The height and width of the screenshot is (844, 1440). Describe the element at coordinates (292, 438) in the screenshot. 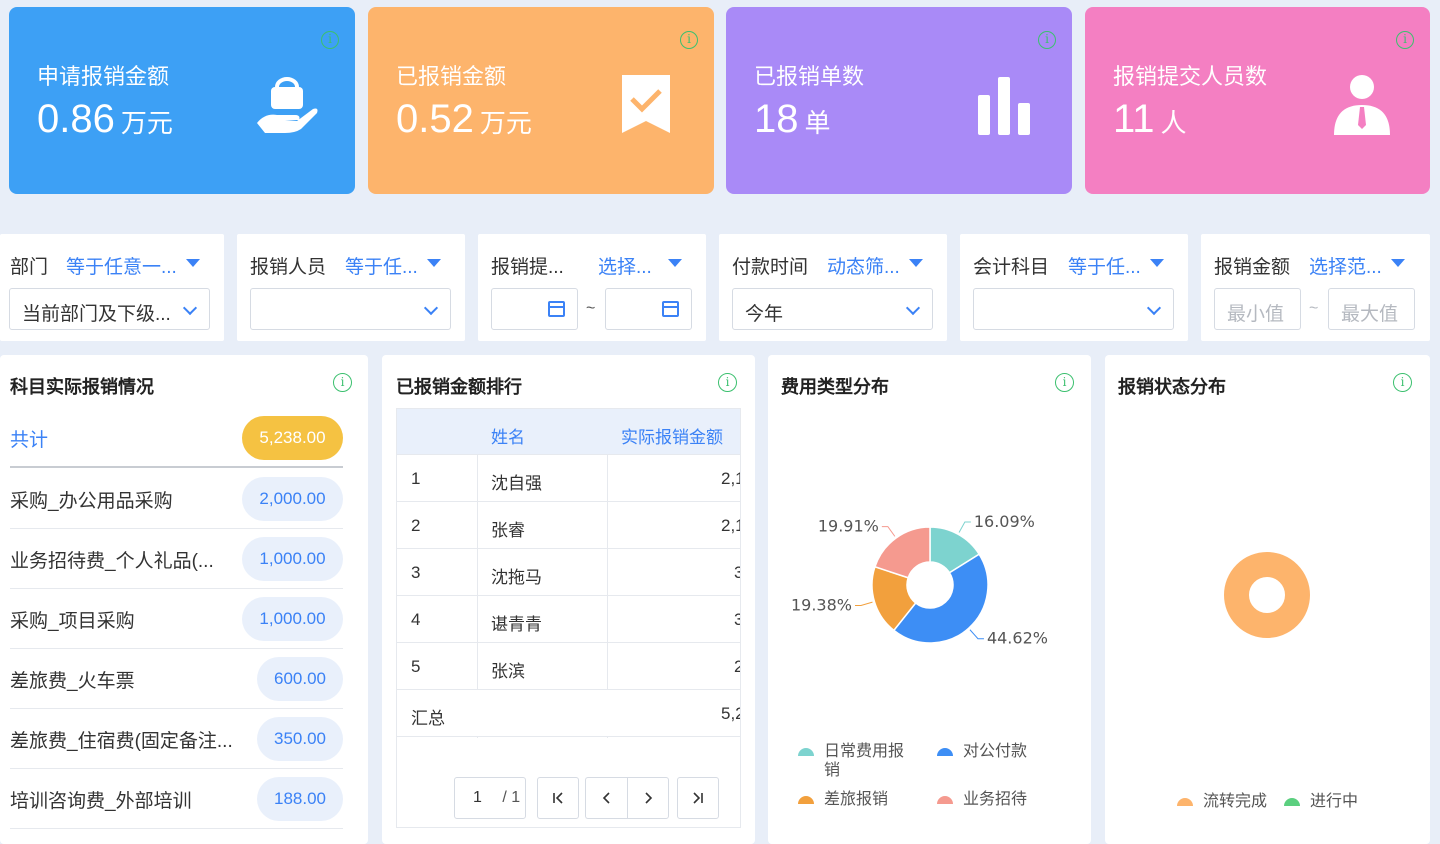

I see `total-value-badge: 5,238.00` at that location.